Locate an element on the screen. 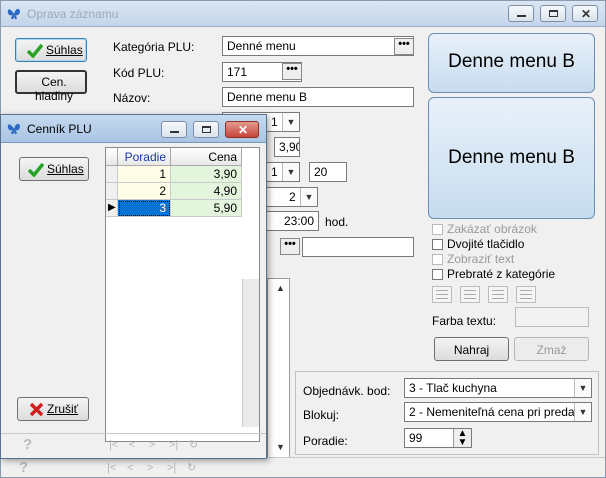 Image resolution: width=606 pixels, height=478 pixels. order-label: Poradie: is located at coordinates (325, 441).